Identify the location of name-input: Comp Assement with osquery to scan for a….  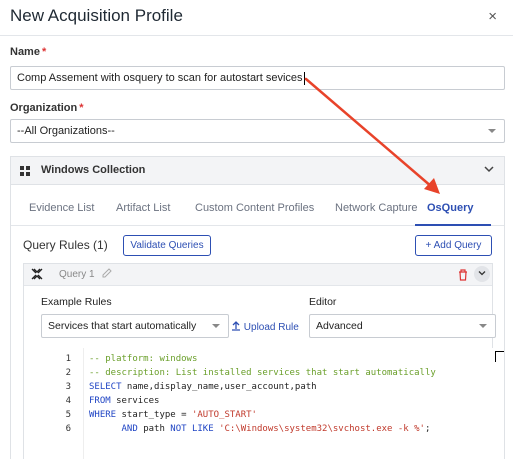
(257, 78).